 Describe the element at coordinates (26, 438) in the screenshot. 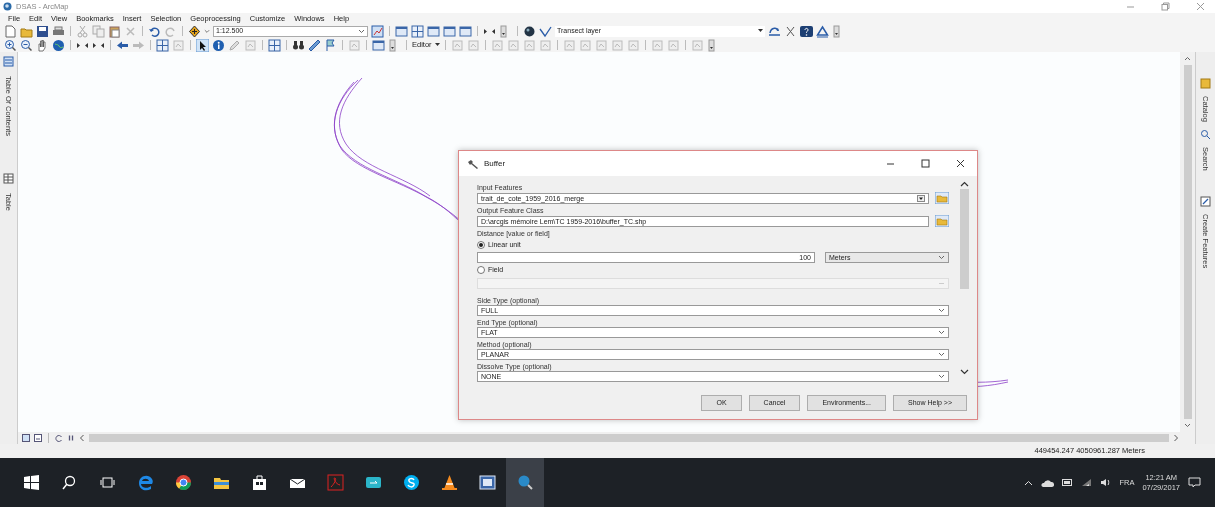

I see `data-view-icon` at that location.